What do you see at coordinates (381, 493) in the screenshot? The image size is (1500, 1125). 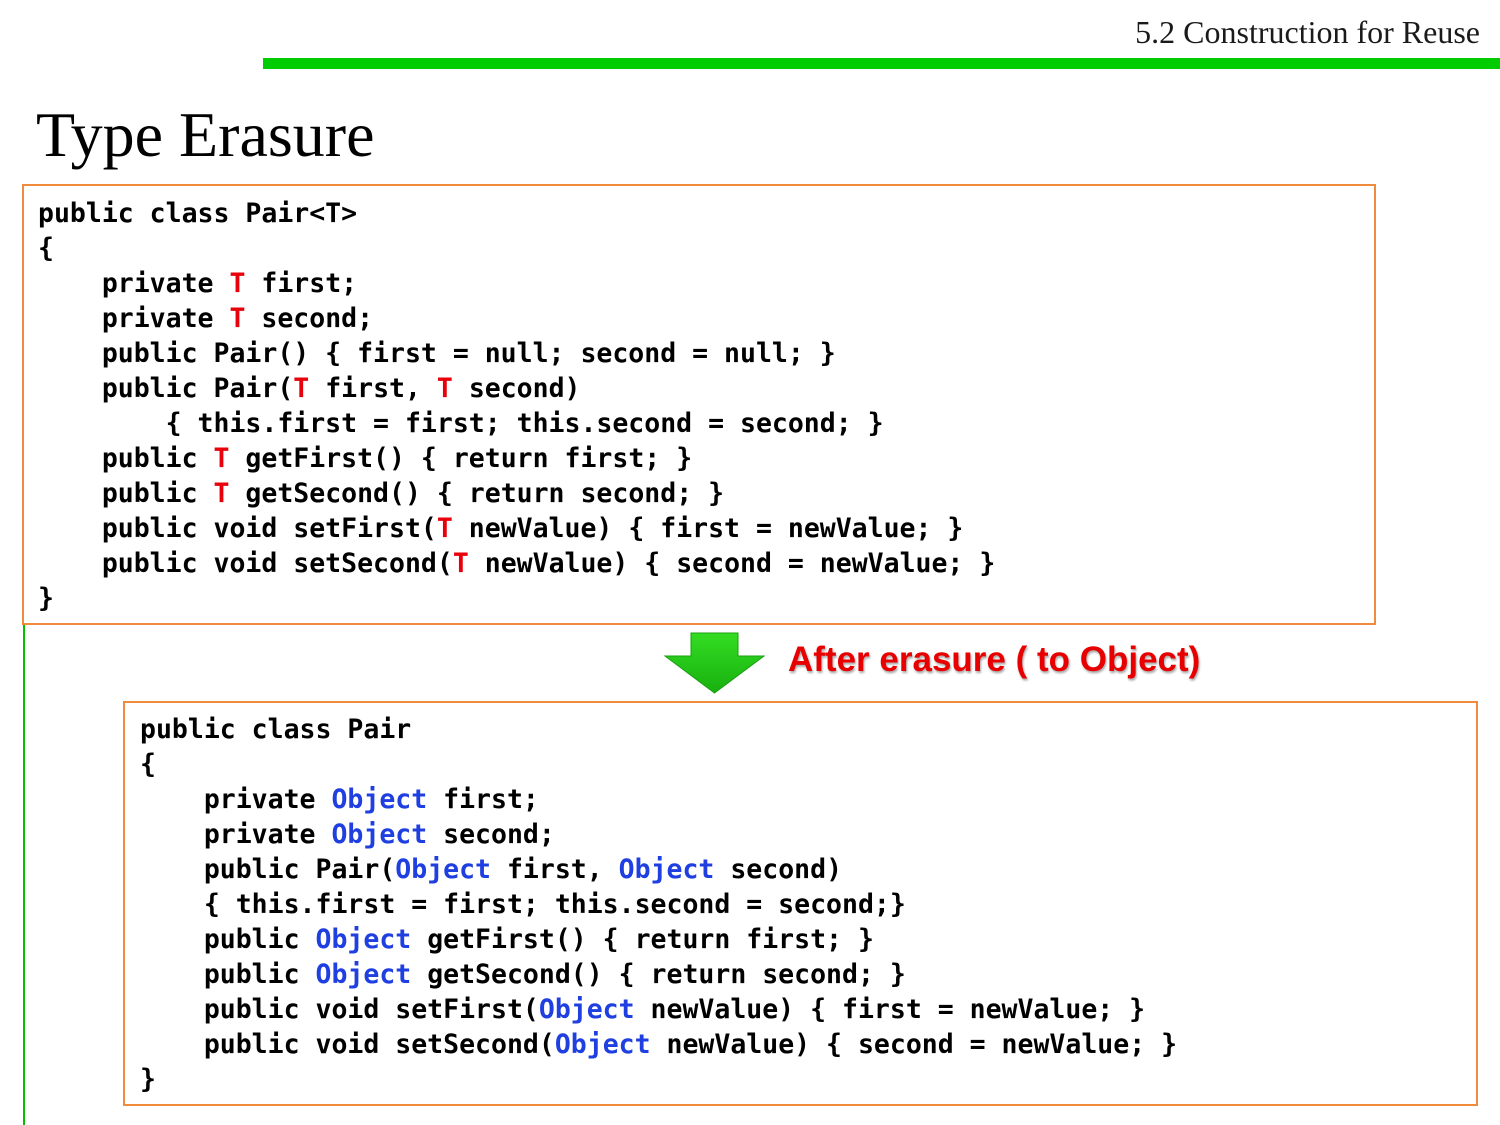 I see `code-line: public T getSecond() { return second; }` at bounding box center [381, 493].